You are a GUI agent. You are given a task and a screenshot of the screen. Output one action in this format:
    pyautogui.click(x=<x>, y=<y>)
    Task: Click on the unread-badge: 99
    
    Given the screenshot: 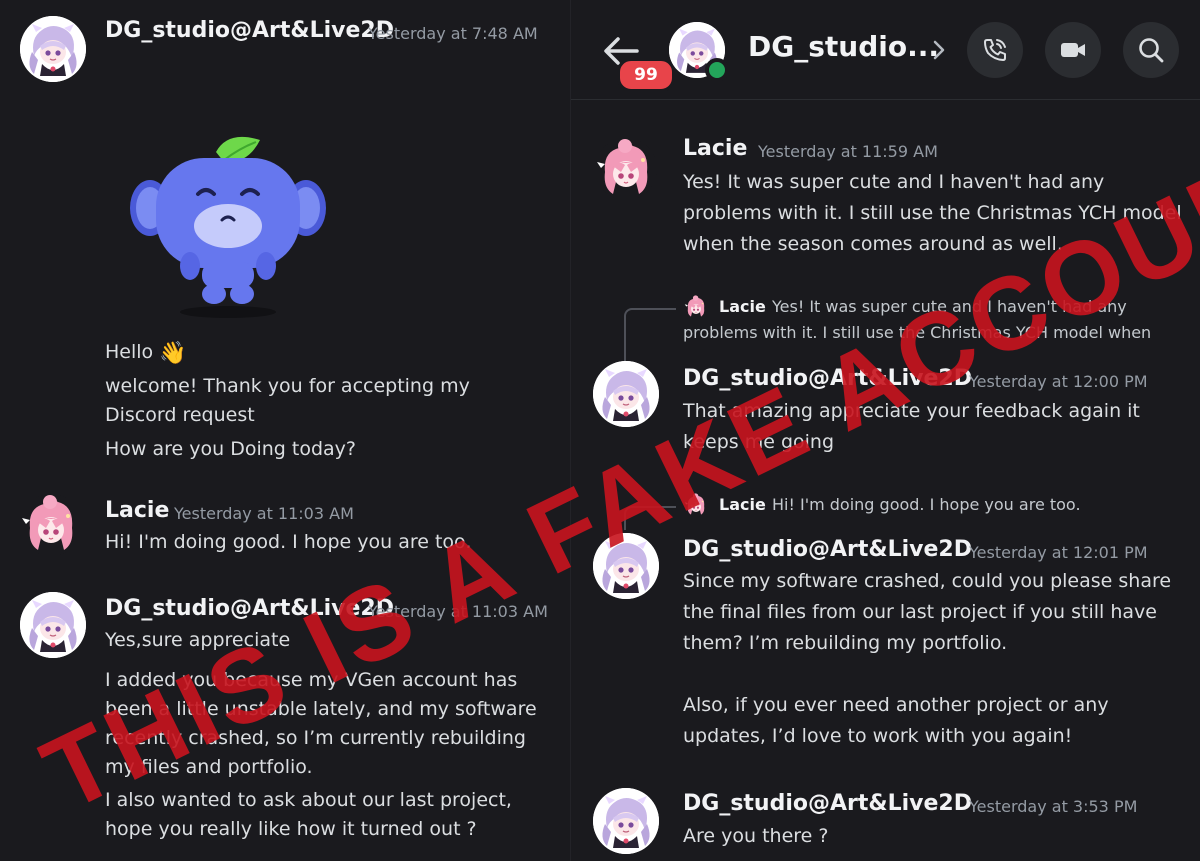 What is the action you would take?
    pyautogui.click(x=646, y=75)
    